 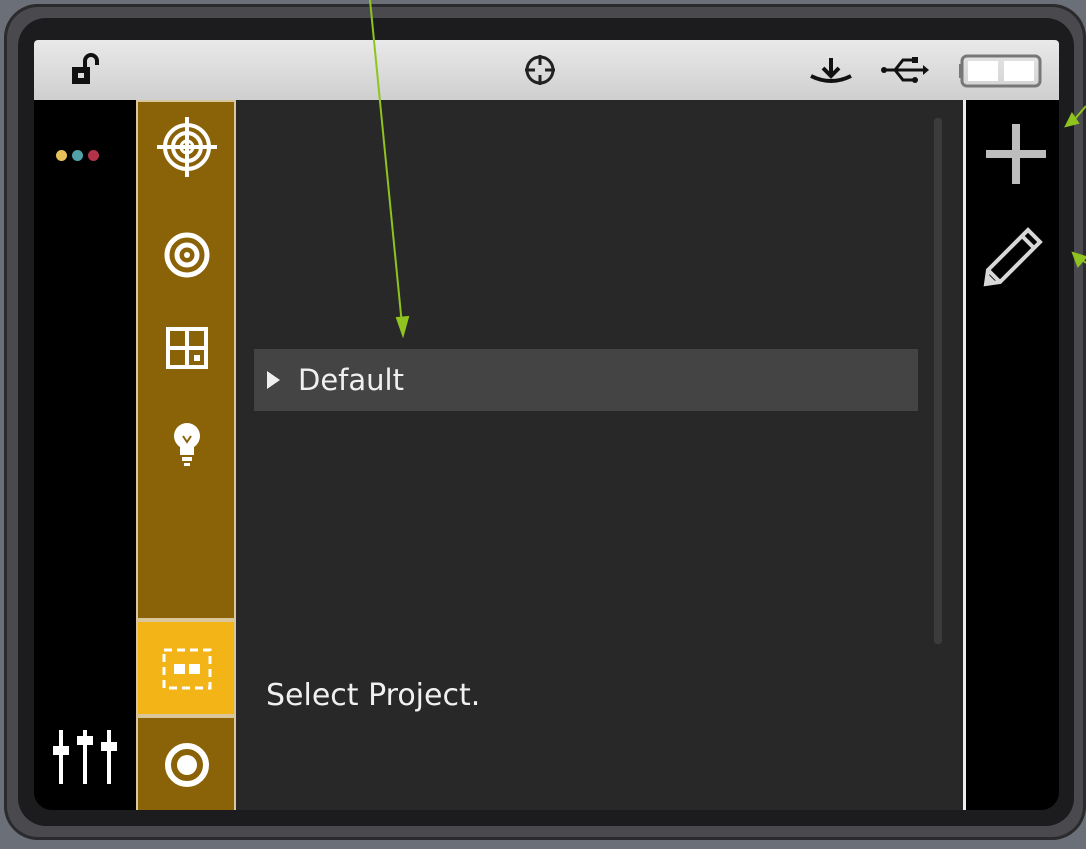 What do you see at coordinates (85, 455) in the screenshot?
I see `left-strip` at bounding box center [85, 455].